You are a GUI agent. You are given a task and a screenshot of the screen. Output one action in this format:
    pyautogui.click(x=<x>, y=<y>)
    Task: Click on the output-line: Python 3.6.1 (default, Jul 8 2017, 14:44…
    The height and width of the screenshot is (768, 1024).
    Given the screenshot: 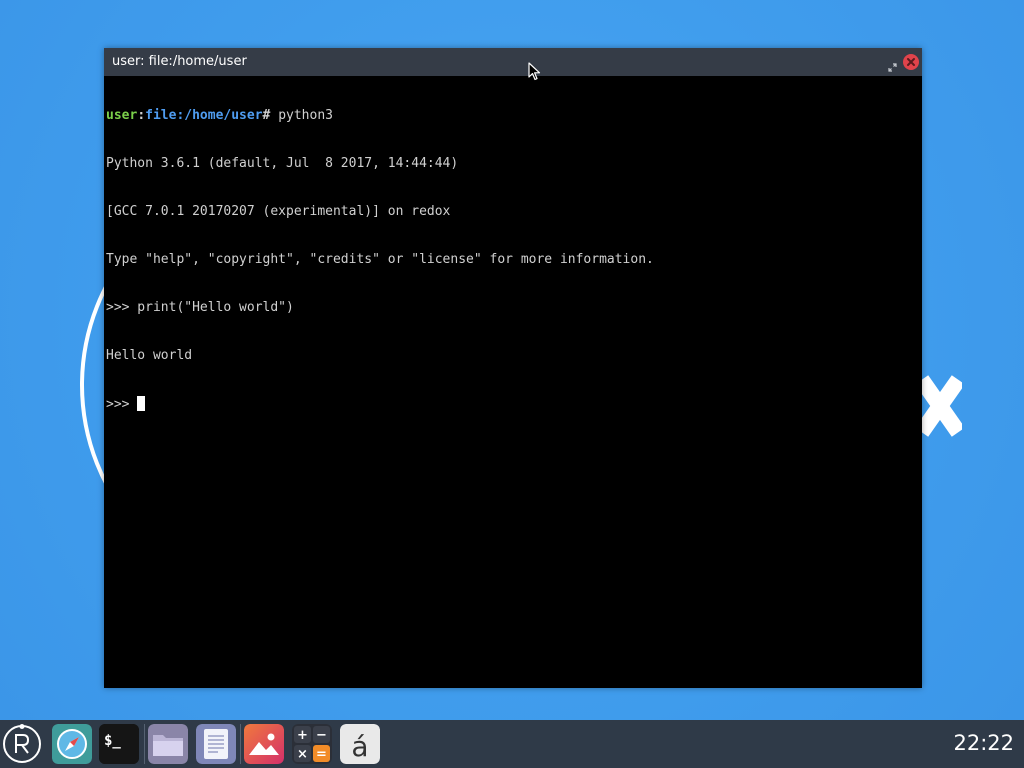 What is the action you would take?
    pyautogui.click(x=282, y=163)
    